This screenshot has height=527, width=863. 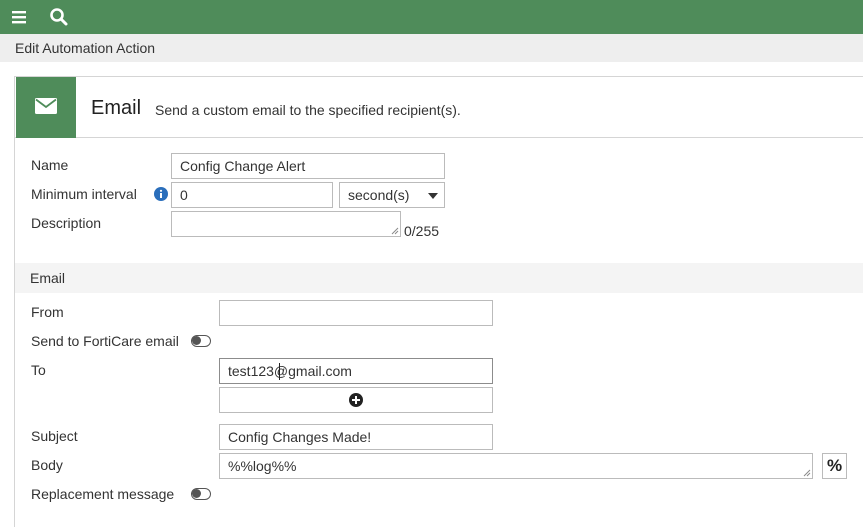 What do you see at coordinates (103, 494) in the screenshot?
I see `replacement-message-label: Replacement message` at bounding box center [103, 494].